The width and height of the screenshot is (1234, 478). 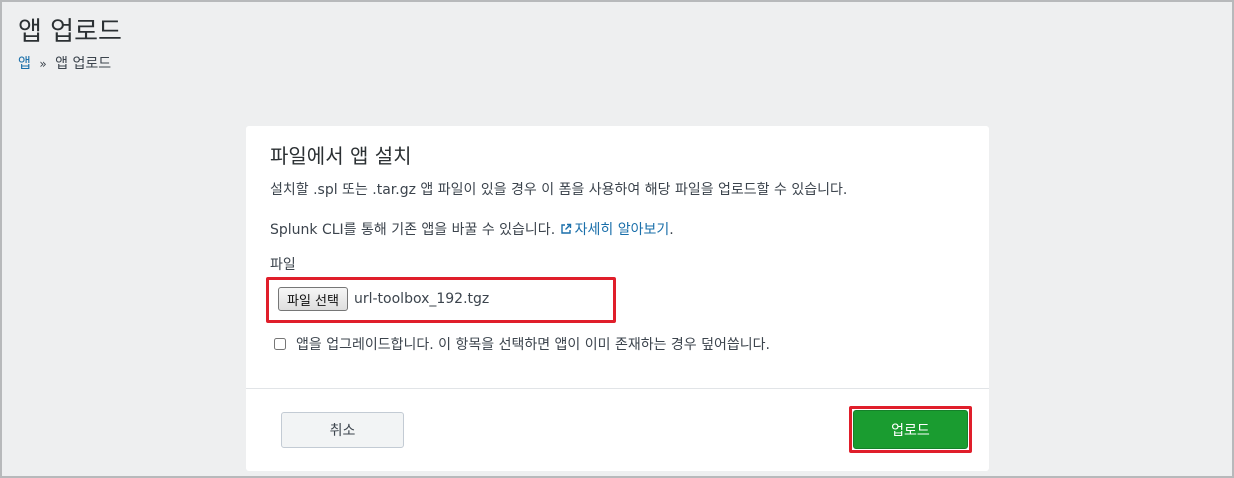 What do you see at coordinates (83, 64) in the screenshot?
I see `breadcrumb-current: 앱 업로드` at bounding box center [83, 64].